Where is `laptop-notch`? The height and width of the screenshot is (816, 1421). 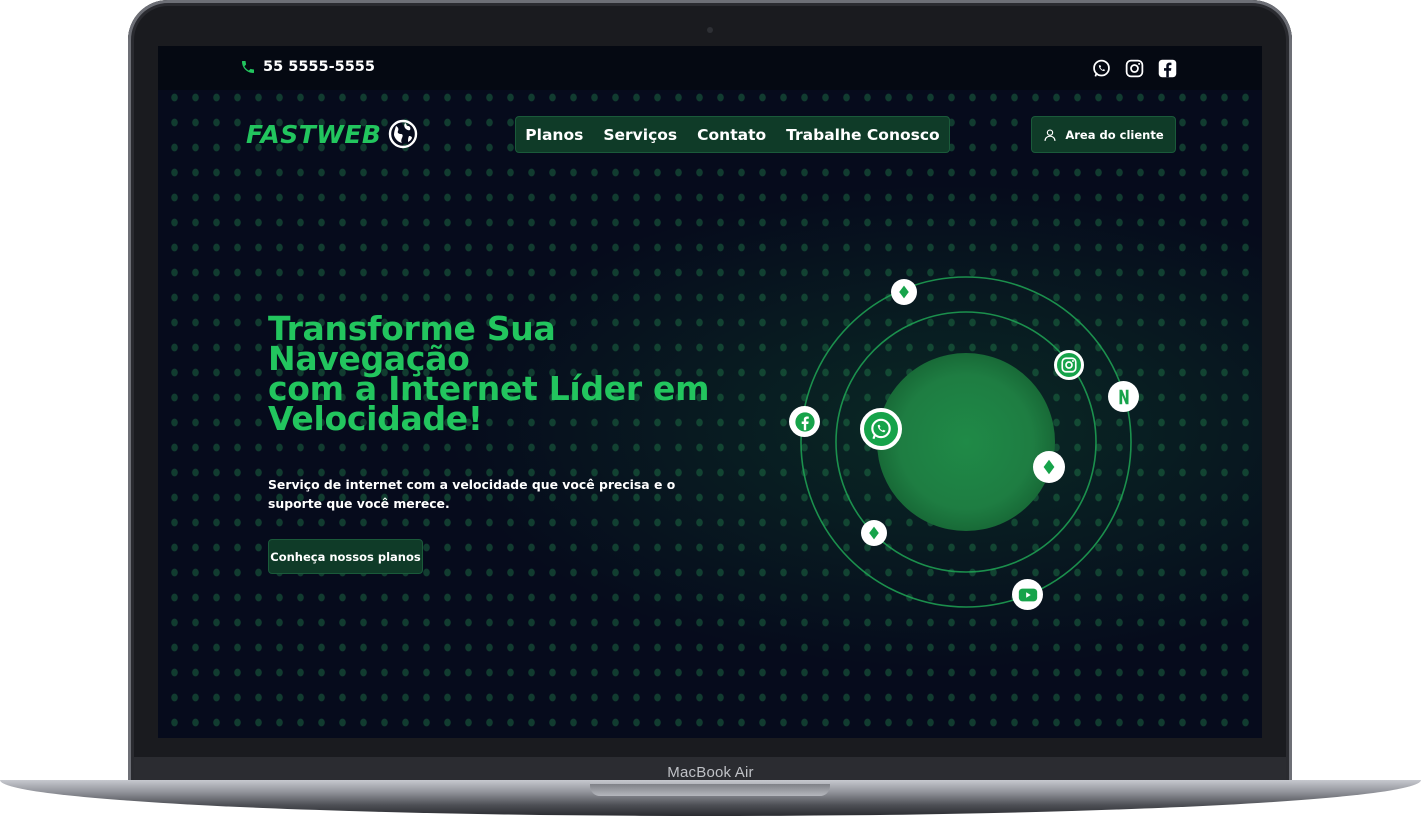 laptop-notch is located at coordinates (710, 790).